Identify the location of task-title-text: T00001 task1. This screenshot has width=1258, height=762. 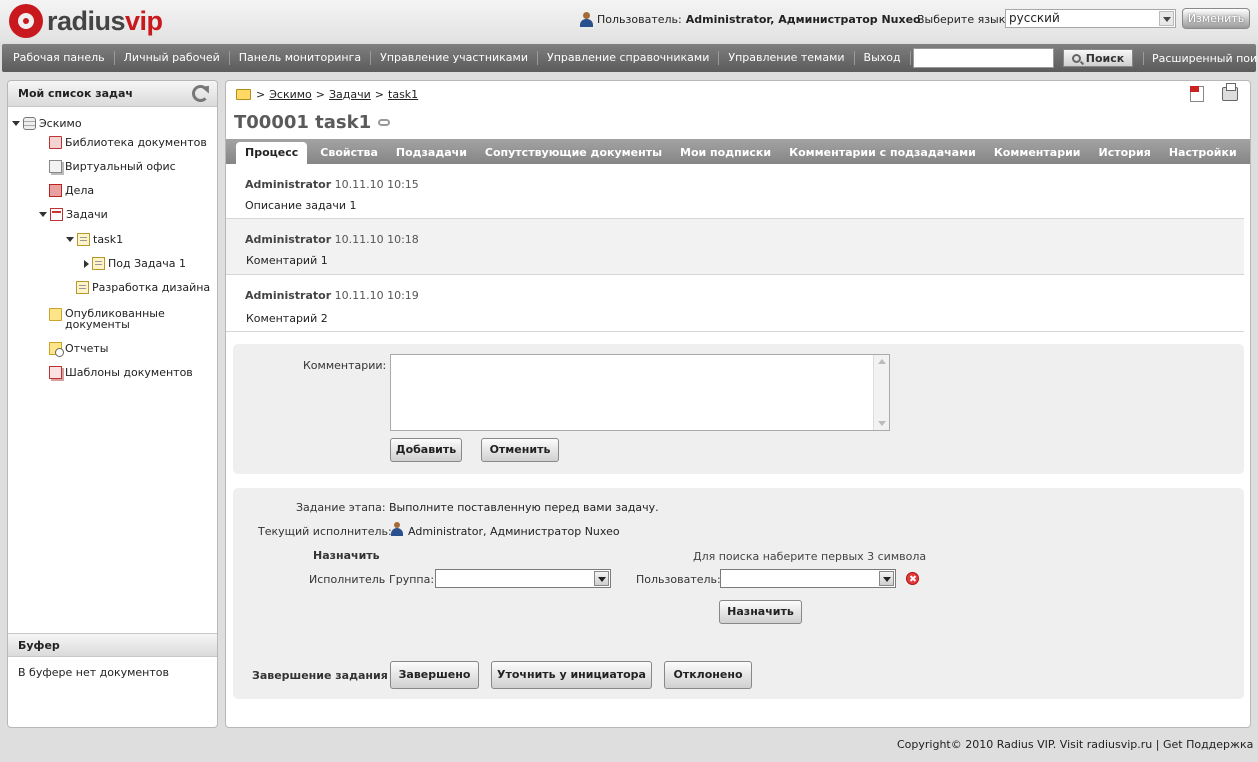
(303, 122).